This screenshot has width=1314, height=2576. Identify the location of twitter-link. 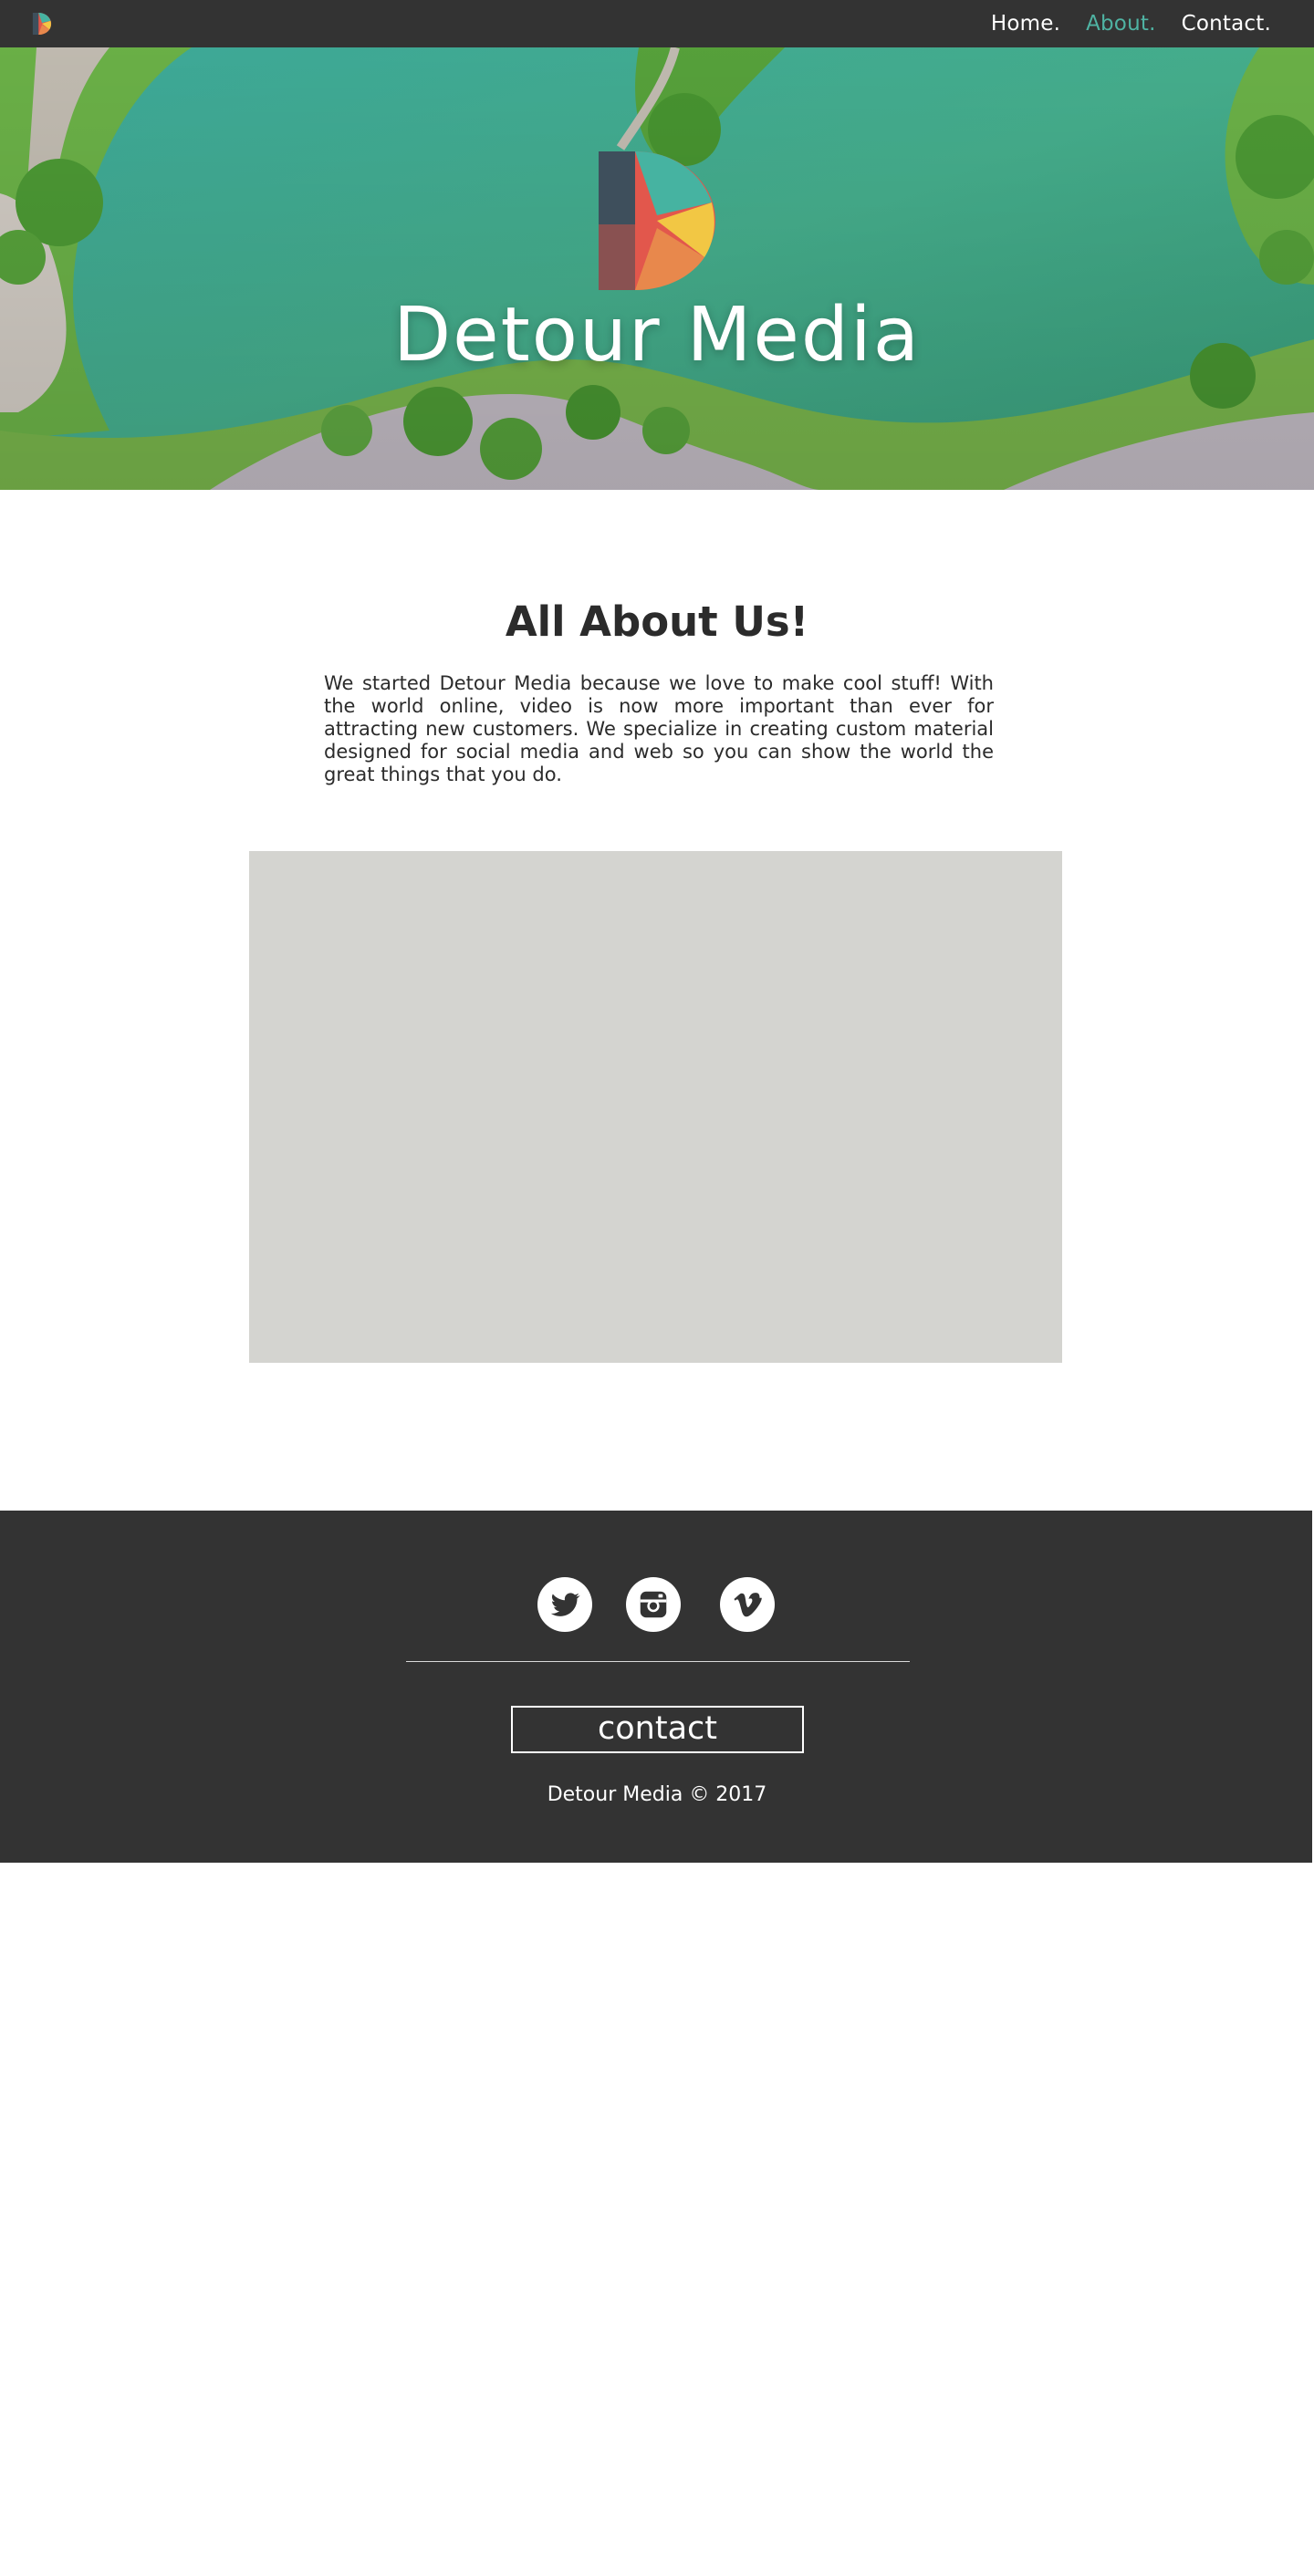
(564, 1604).